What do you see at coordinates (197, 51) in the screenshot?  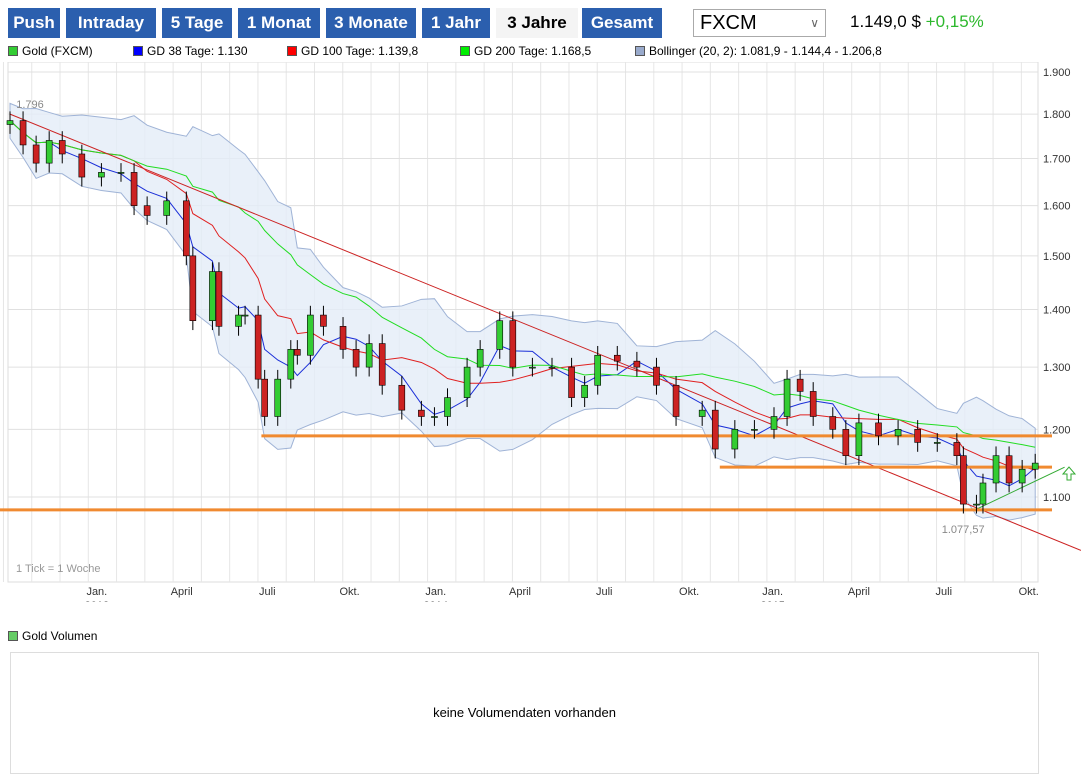 I see `legend-label: GD 38 Tage: 1.130` at bounding box center [197, 51].